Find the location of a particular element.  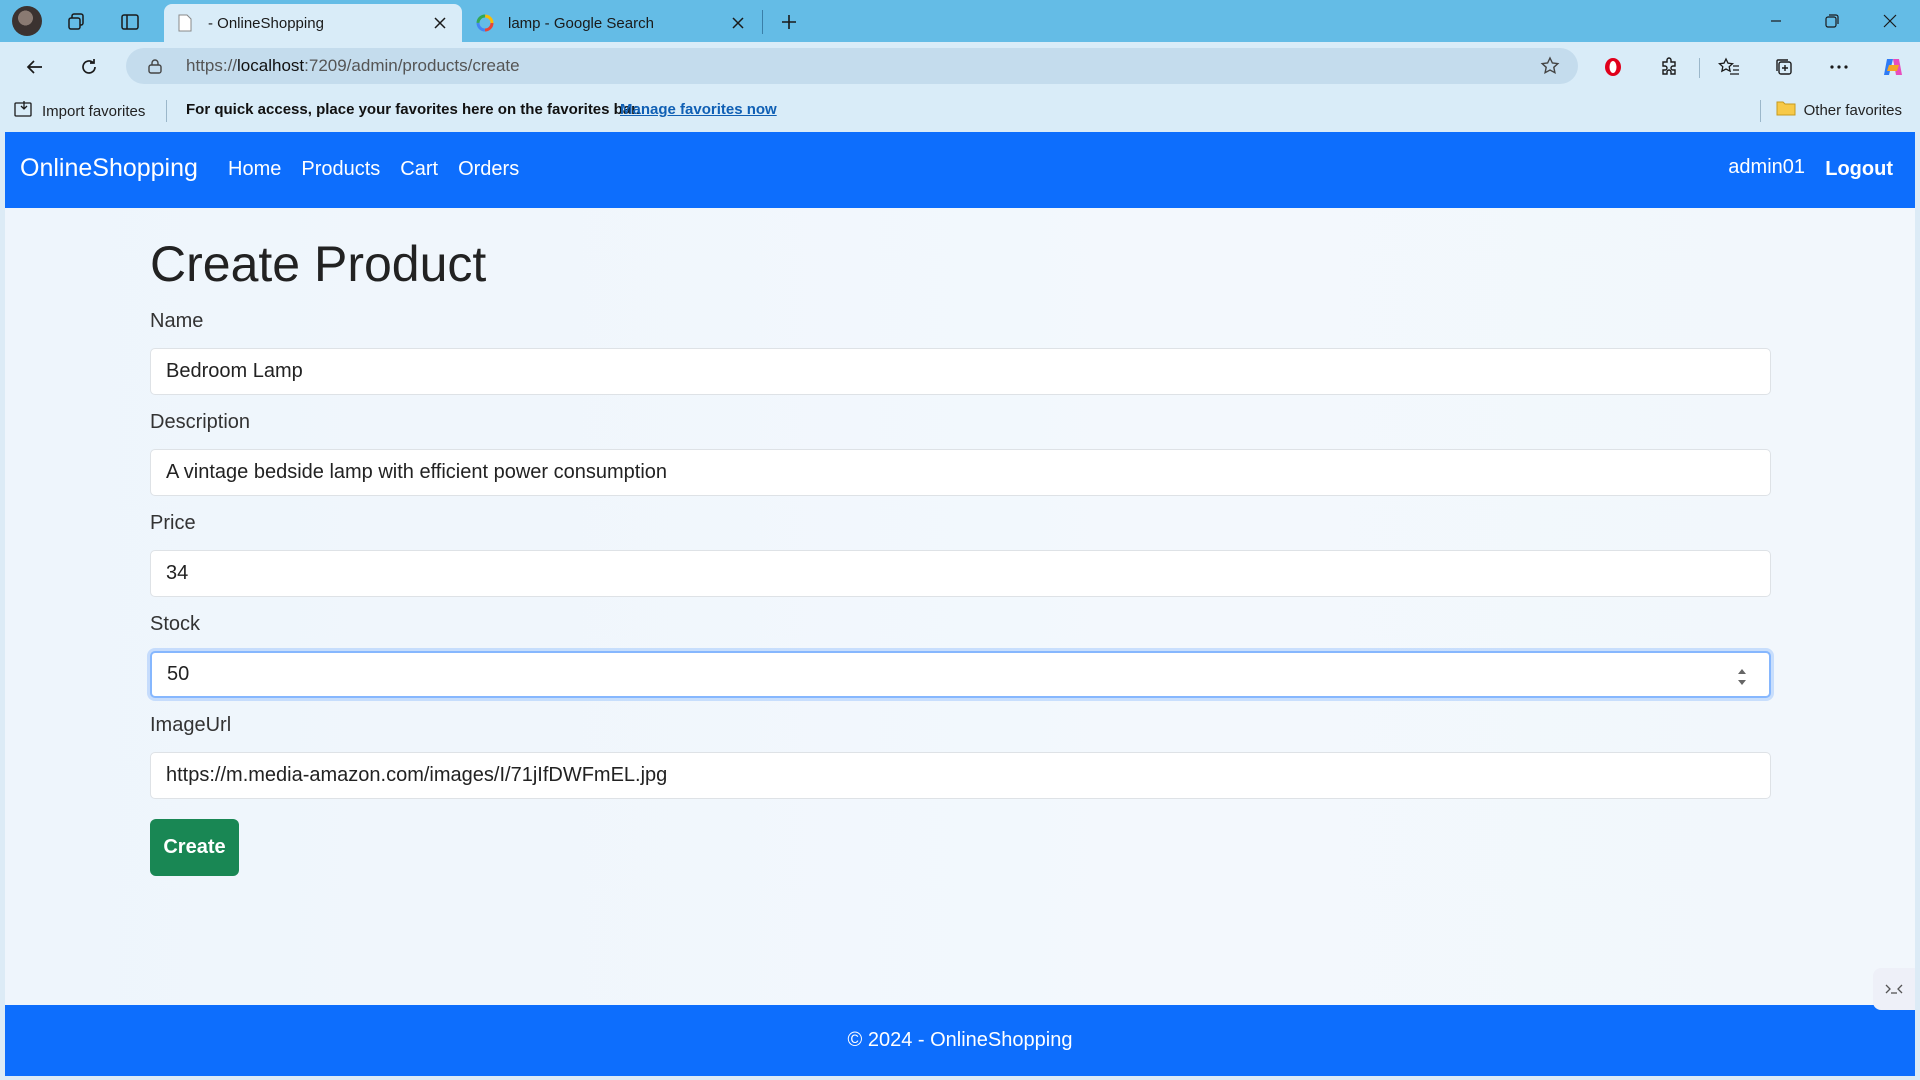

collections-icon is located at coordinates (1784, 67).